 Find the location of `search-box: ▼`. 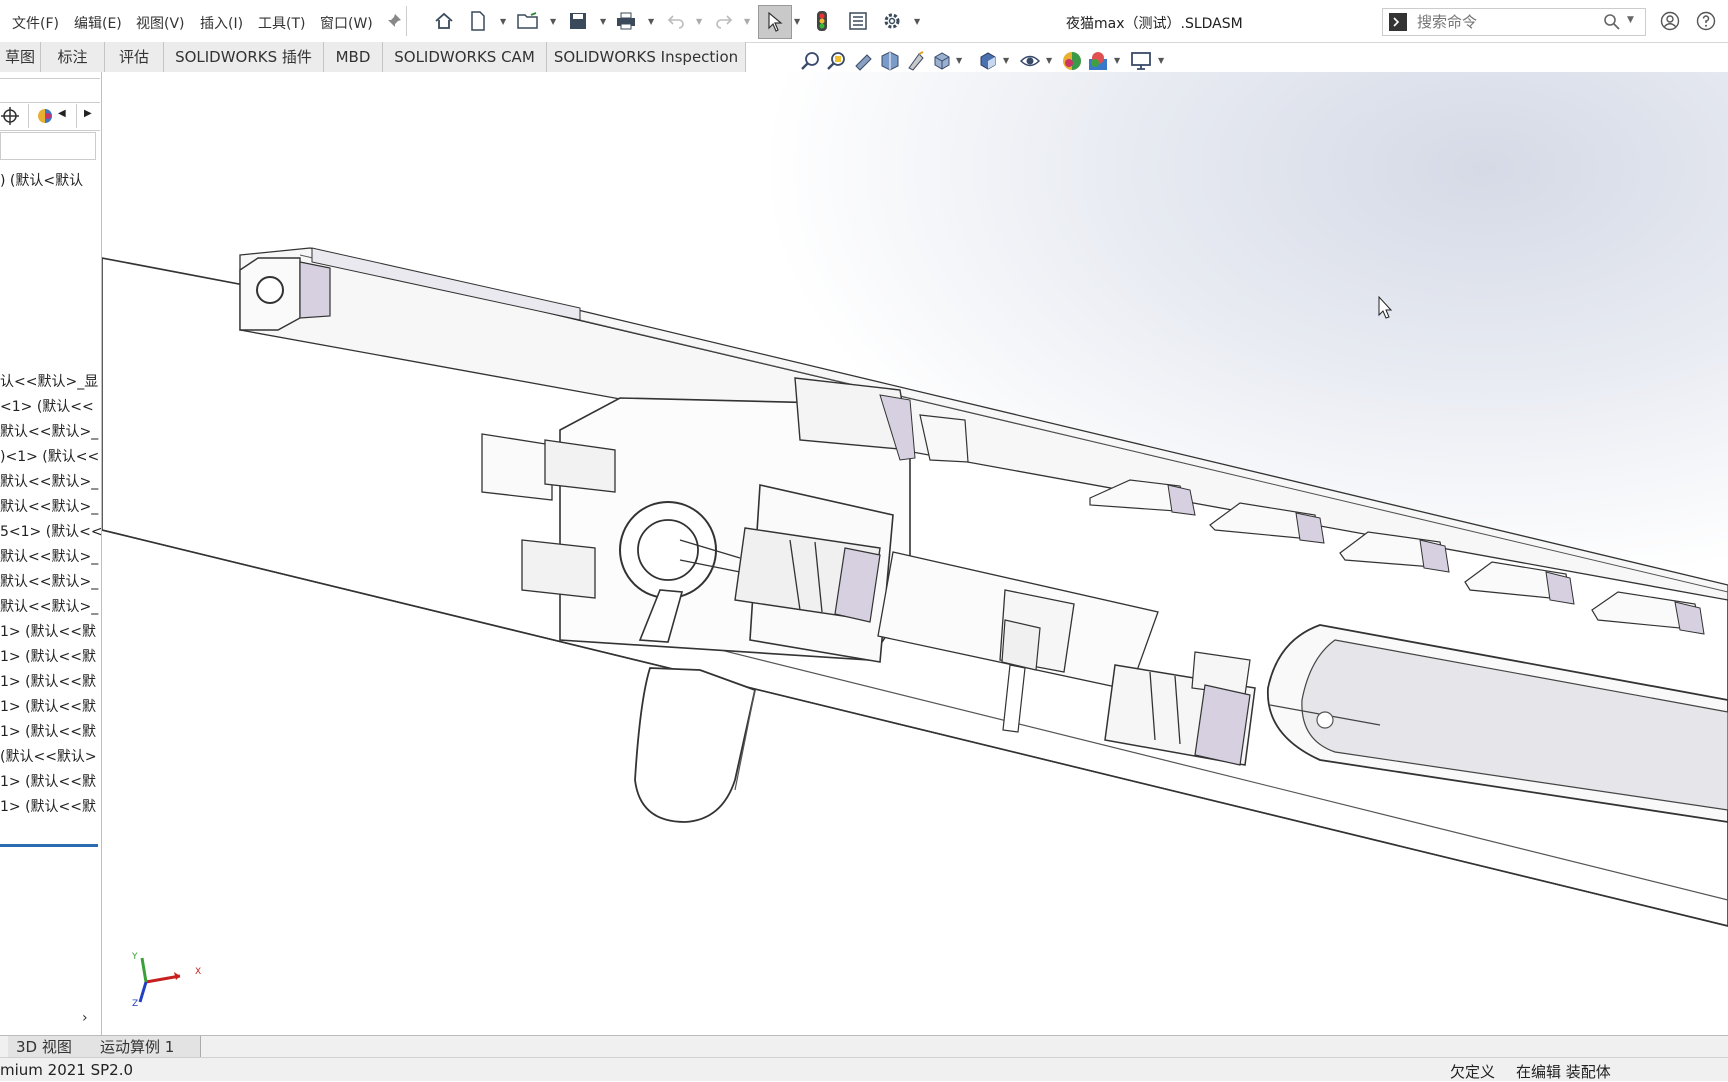

search-box: ▼ is located at coordinates (1514, 22).